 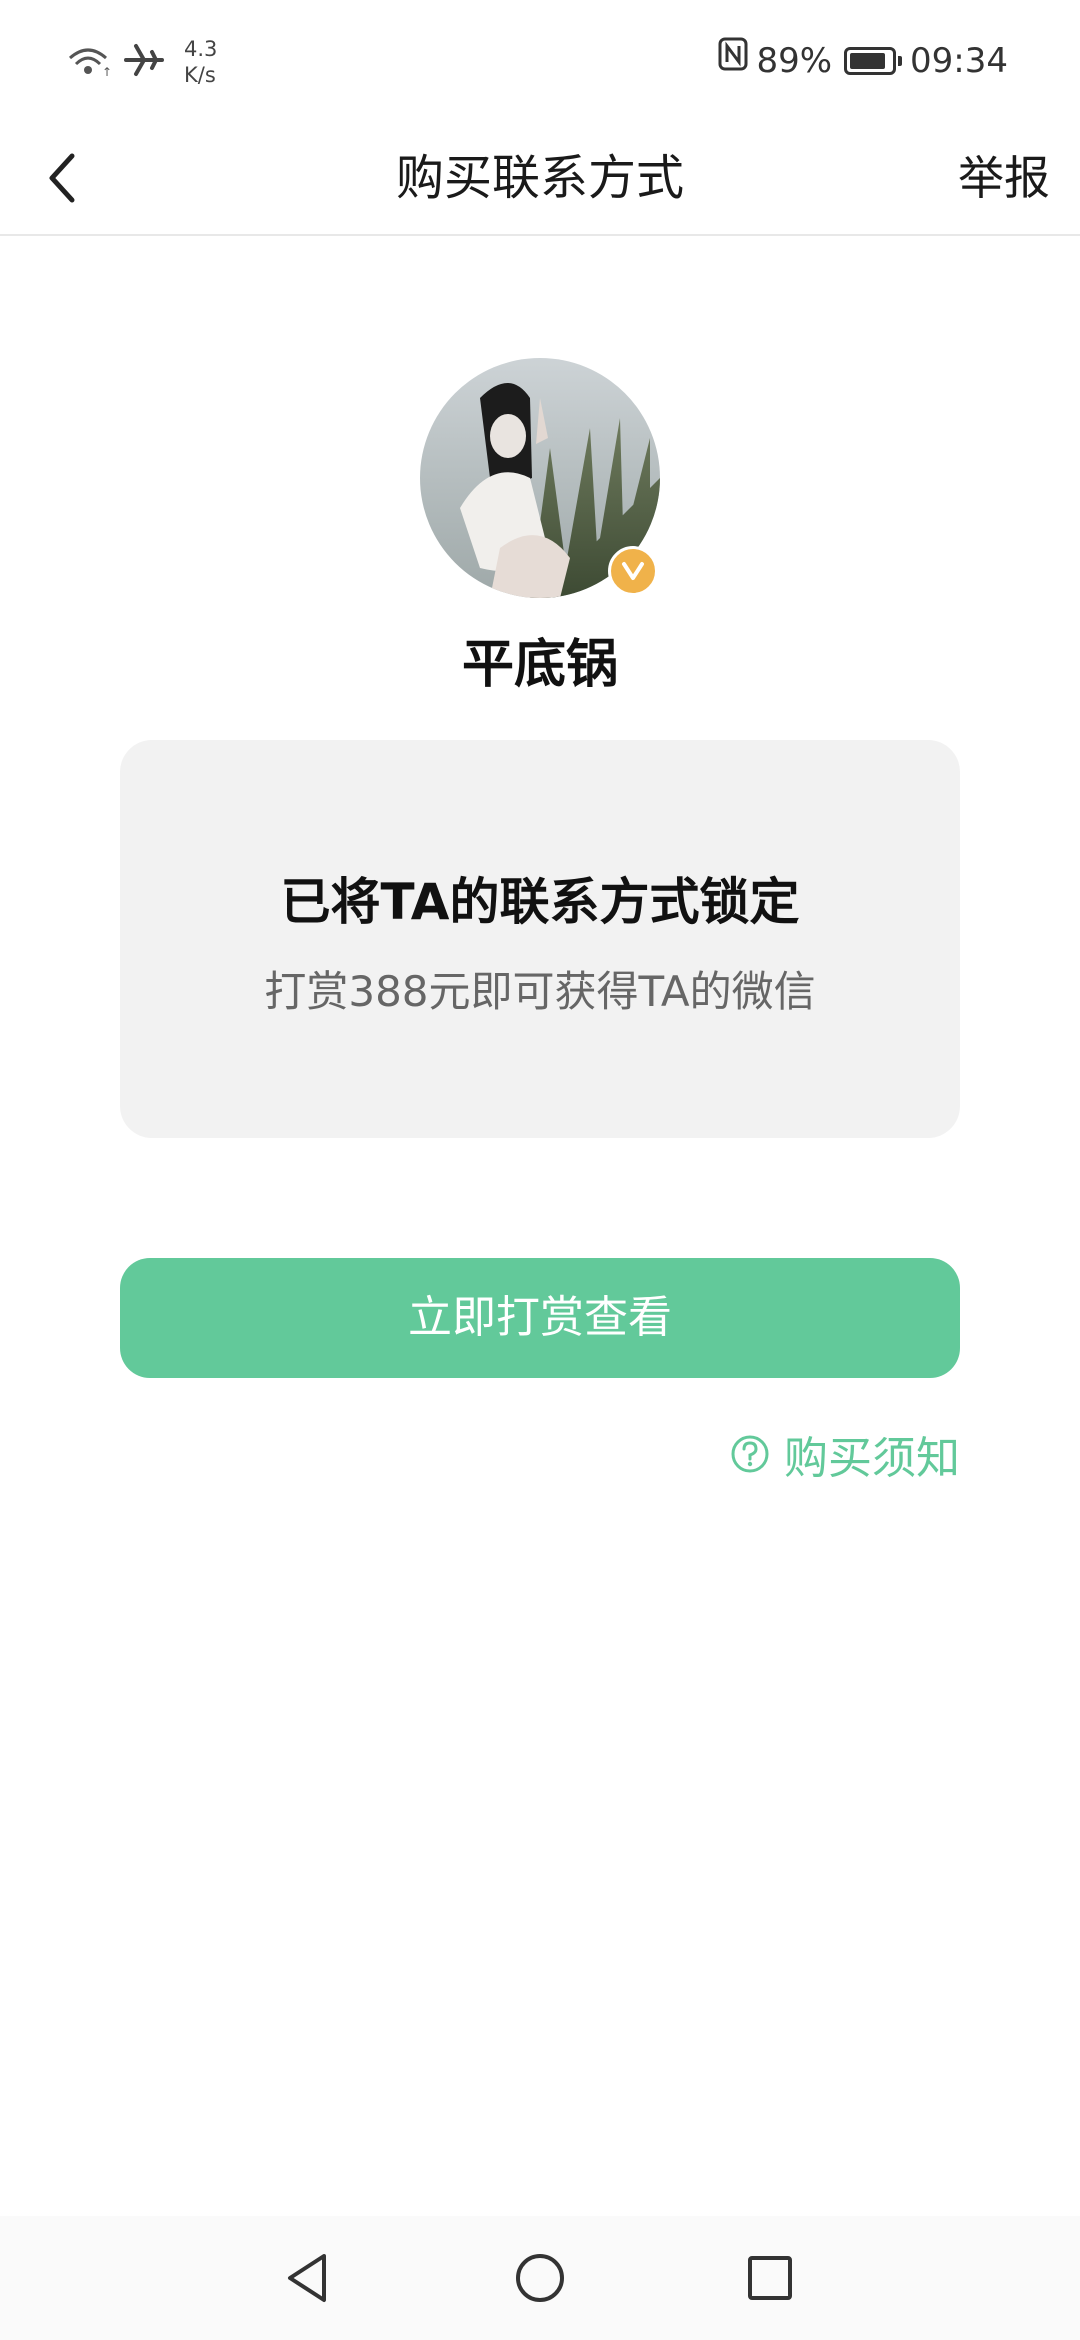 What do you see at coordinates (200, 75) in the screenshot?
I see `network-speed-unit: K/s` at bounding box center [200, 75].